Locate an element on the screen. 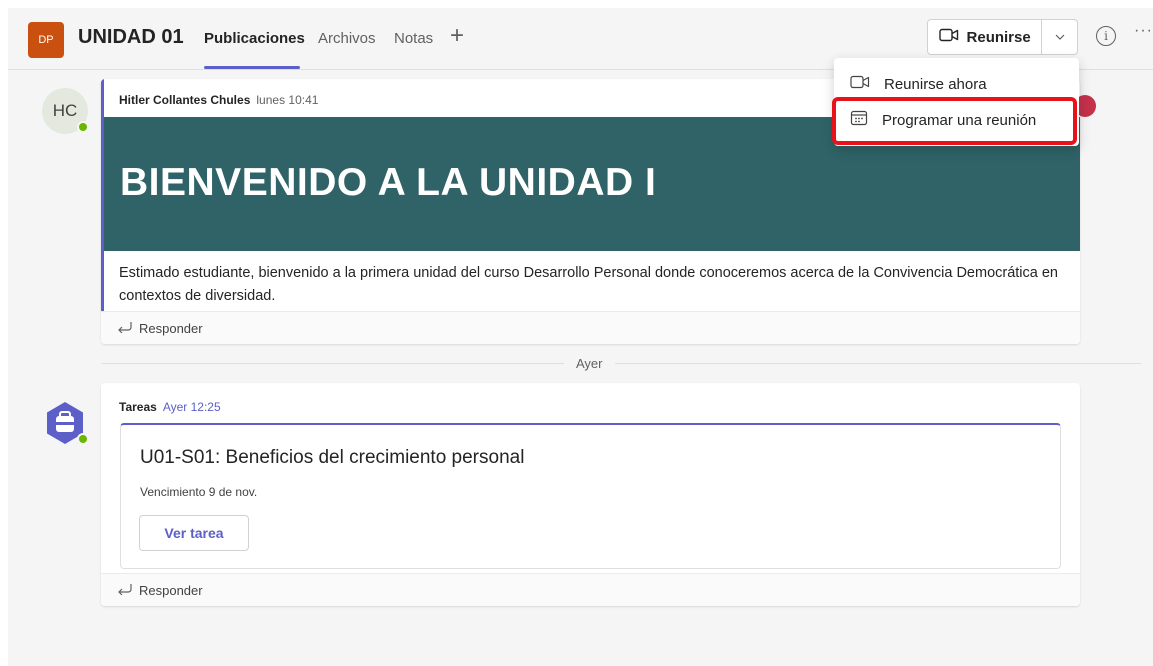  team-name: UNIDAD 01 is located at coordinates (131, 37).